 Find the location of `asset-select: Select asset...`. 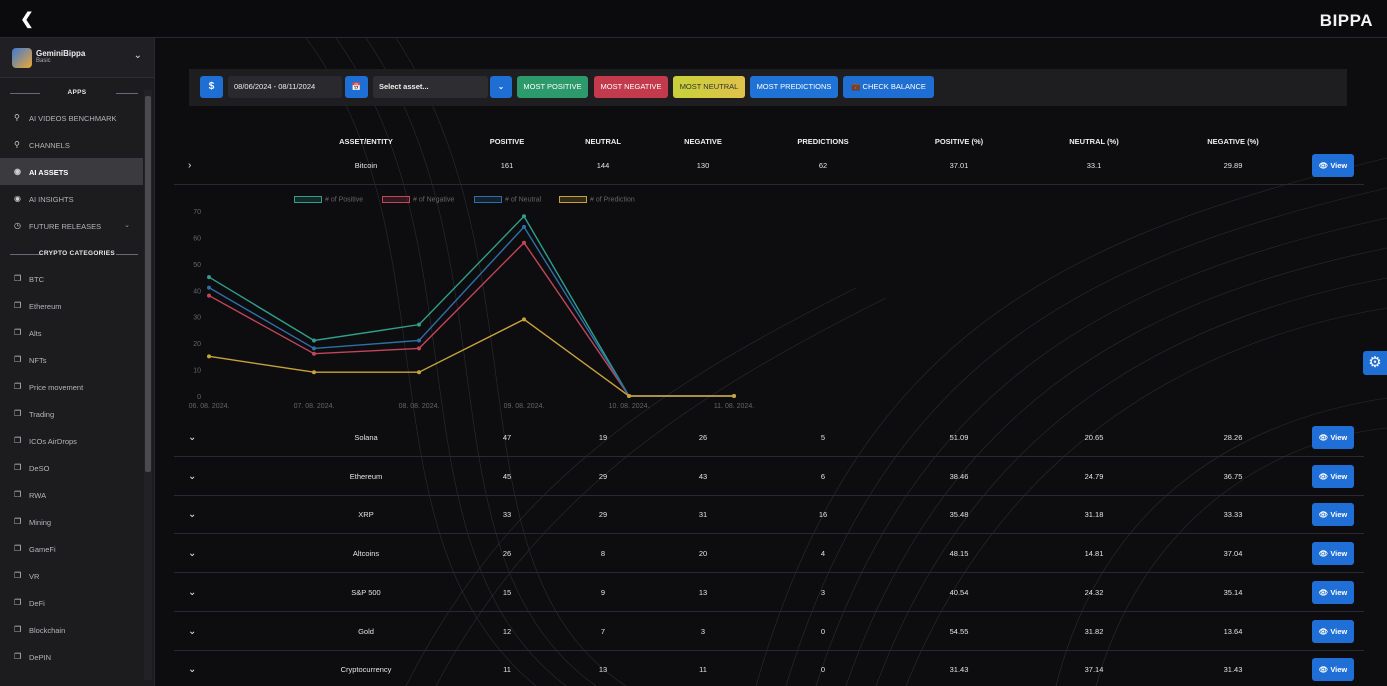

asset-select: Select asset... is located at coordinates (430, 87).